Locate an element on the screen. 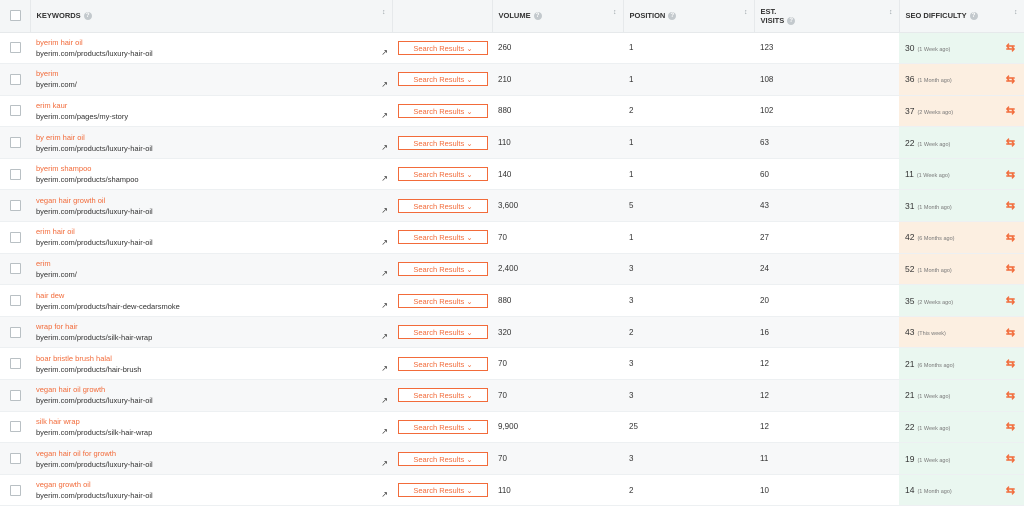 This screenshot has width=1024, height=506. keyword-link: byerim shampoo is located at coordinates (211, 168).